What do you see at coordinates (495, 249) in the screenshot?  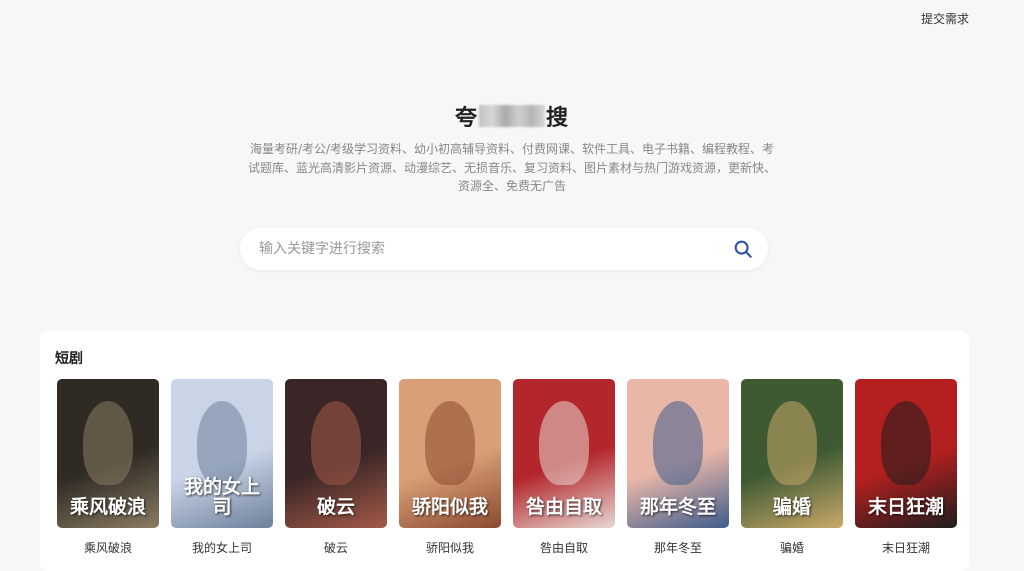 I see `search-input` at bounding box center [495, 249].